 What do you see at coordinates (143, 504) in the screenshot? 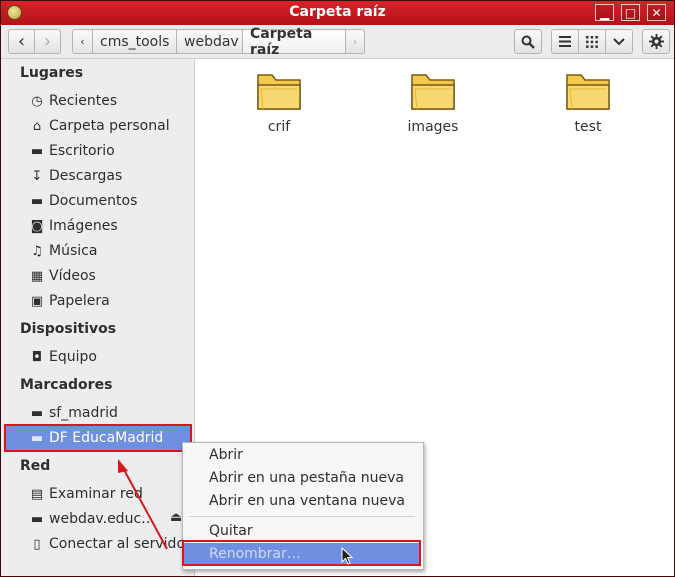
I see `annotation-arrow` at bounding box center [143, 504].